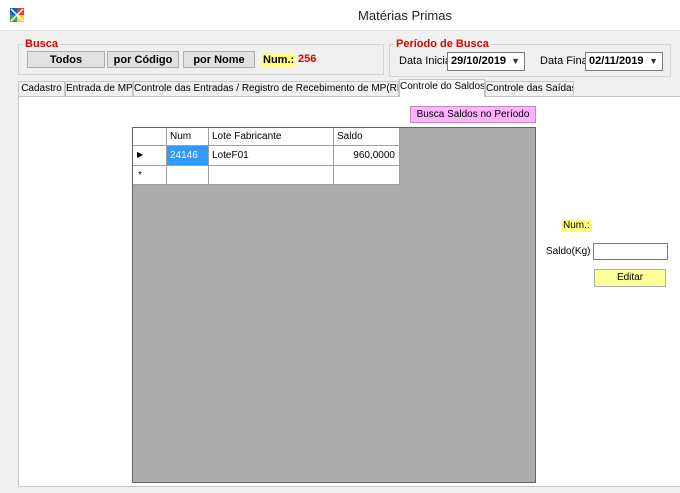 Image resolution: width=680 pixels, height=493 pixels. I want to click on data-final-value: 02/11/2019, so click(616, 61).